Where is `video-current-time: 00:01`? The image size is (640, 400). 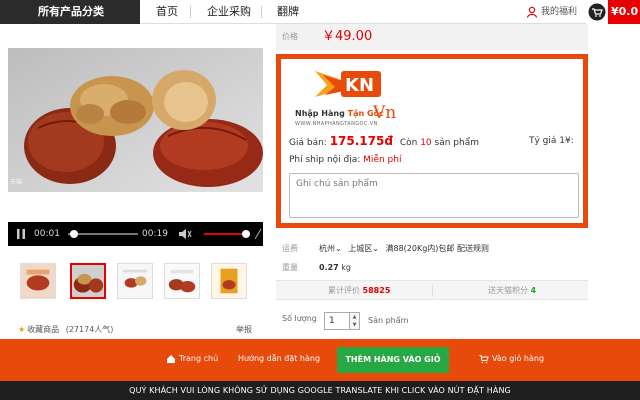 video-current-time: 00:01 is located at coordinates (47, 234).